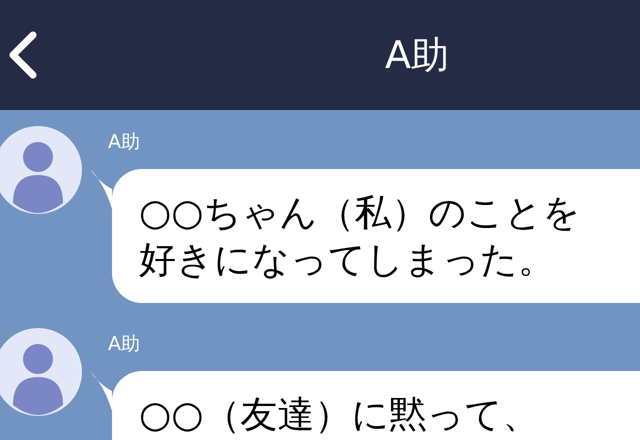 Image resolution: width=640 pixels, height=440 pixels. I want to click on message-line: ○○ちゃん（私）のことを, so click(360, 213).